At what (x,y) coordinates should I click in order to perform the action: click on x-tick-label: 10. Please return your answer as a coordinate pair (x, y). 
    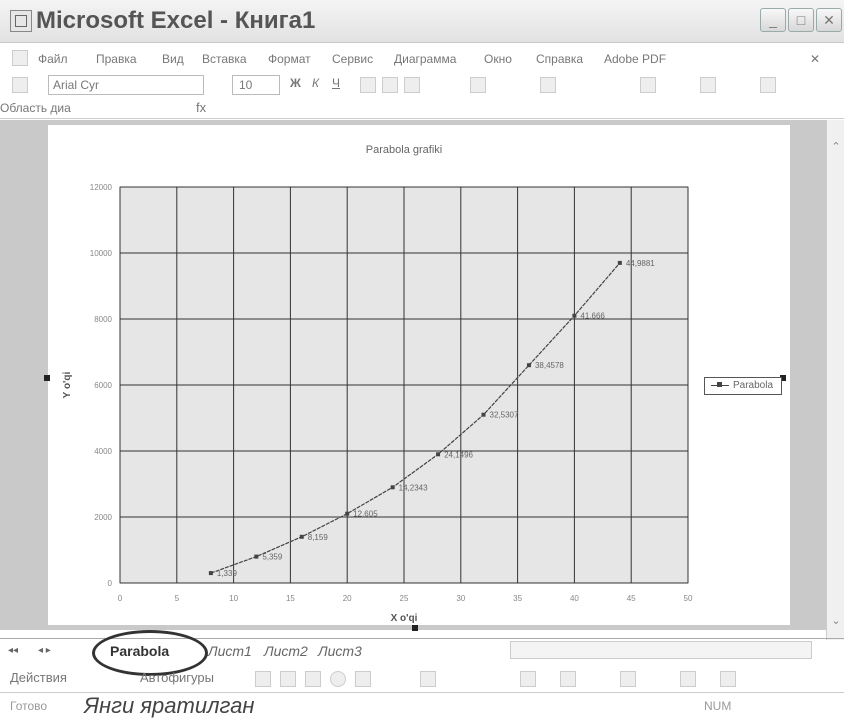
    Looking at the image, I should click on (233, 598).